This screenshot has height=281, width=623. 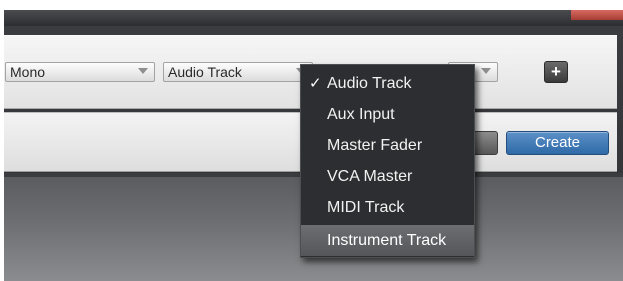 What do you see at coordinates (80, 72) in the screenshot?
I see `channel-format-select: Mono` at bounding box center [80, 72].